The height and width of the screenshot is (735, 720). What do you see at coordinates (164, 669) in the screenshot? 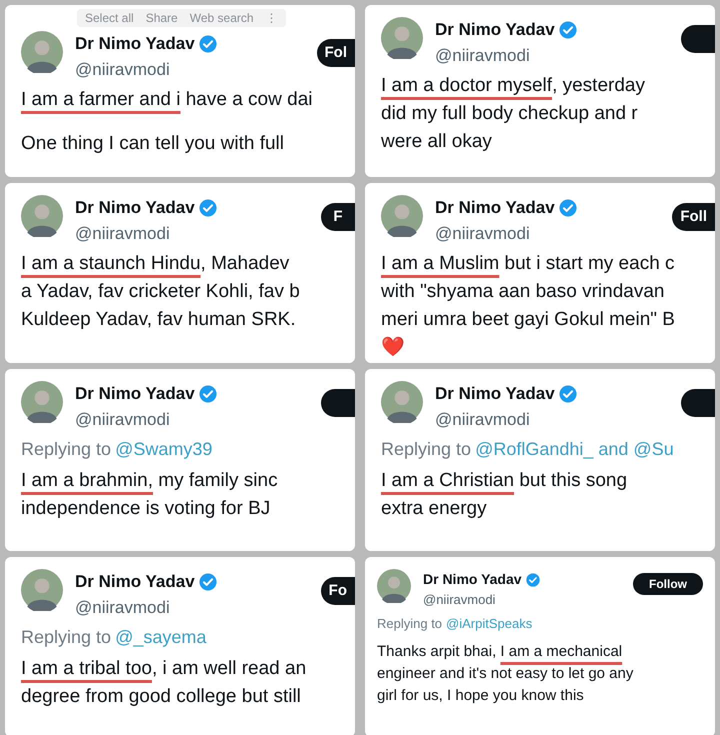
I see `tweet-text: I am a tribal too, i am well read an` at bounding box center [164, 669].